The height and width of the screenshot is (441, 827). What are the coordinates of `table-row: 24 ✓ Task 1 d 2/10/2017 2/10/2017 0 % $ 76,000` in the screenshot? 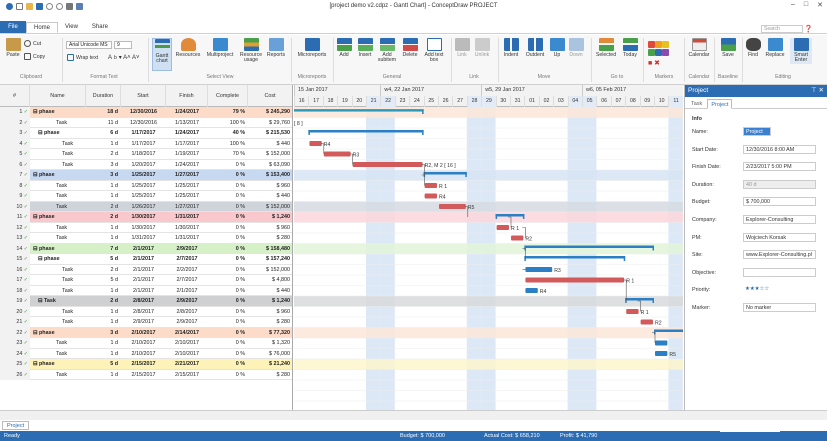 It's located at (146, 354).